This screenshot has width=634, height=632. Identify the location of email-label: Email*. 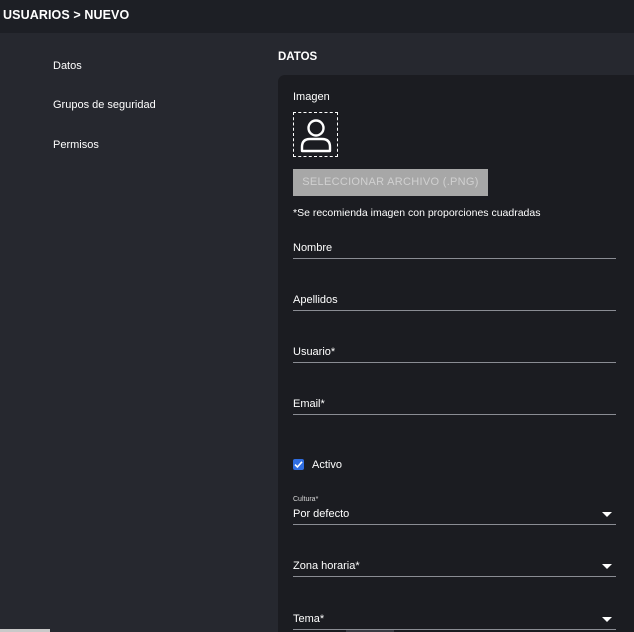
(309, 404).